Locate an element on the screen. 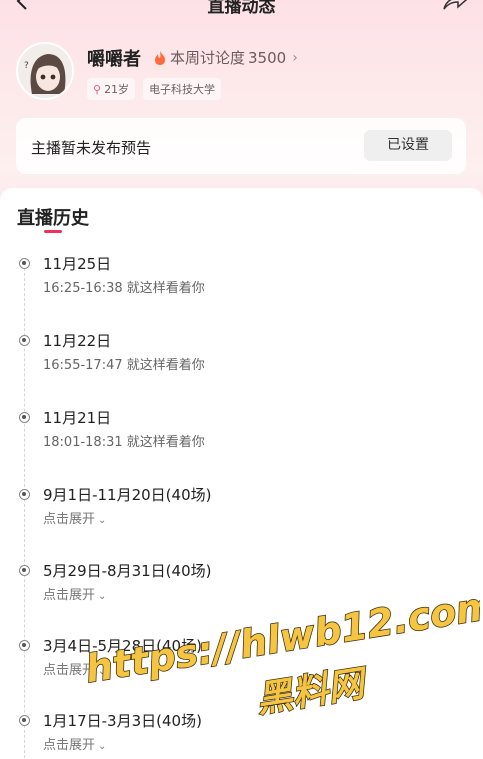  avatar-image: ? is located at coordinates (45, 71).